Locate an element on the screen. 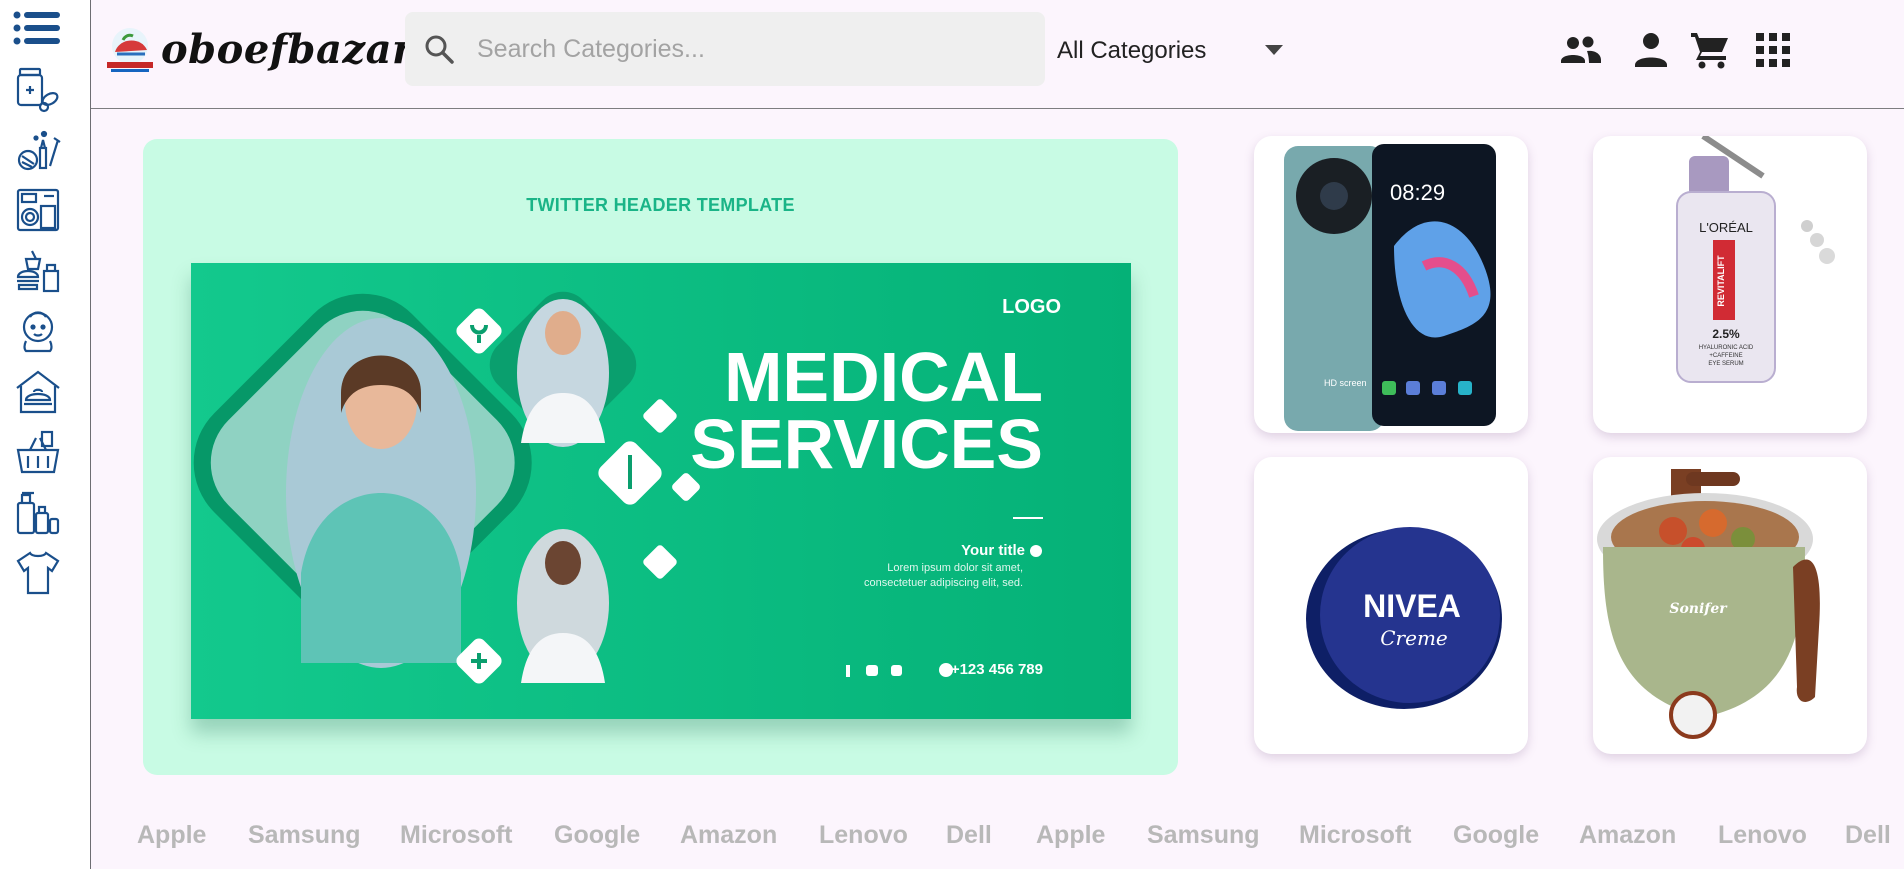 This screenshot has width=1904, height=869. product-card-smartphone: 08:29 HD screen is located at coordinates (1391, 284).